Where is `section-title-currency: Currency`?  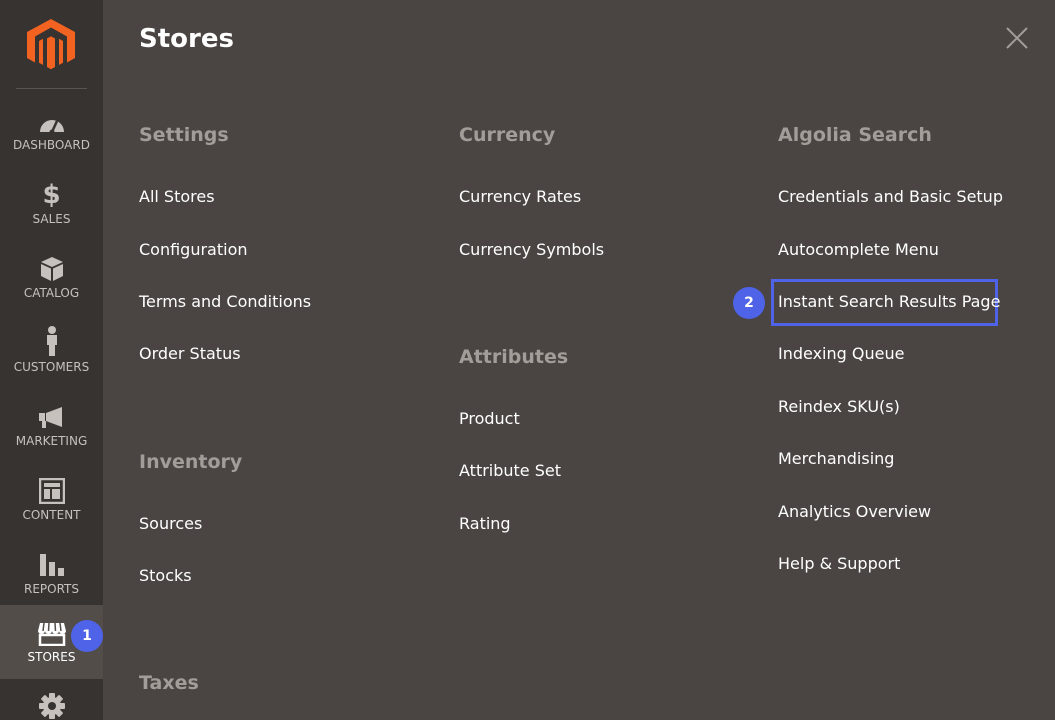 section-title-currency: Currency is located at coordinates (507, 135).